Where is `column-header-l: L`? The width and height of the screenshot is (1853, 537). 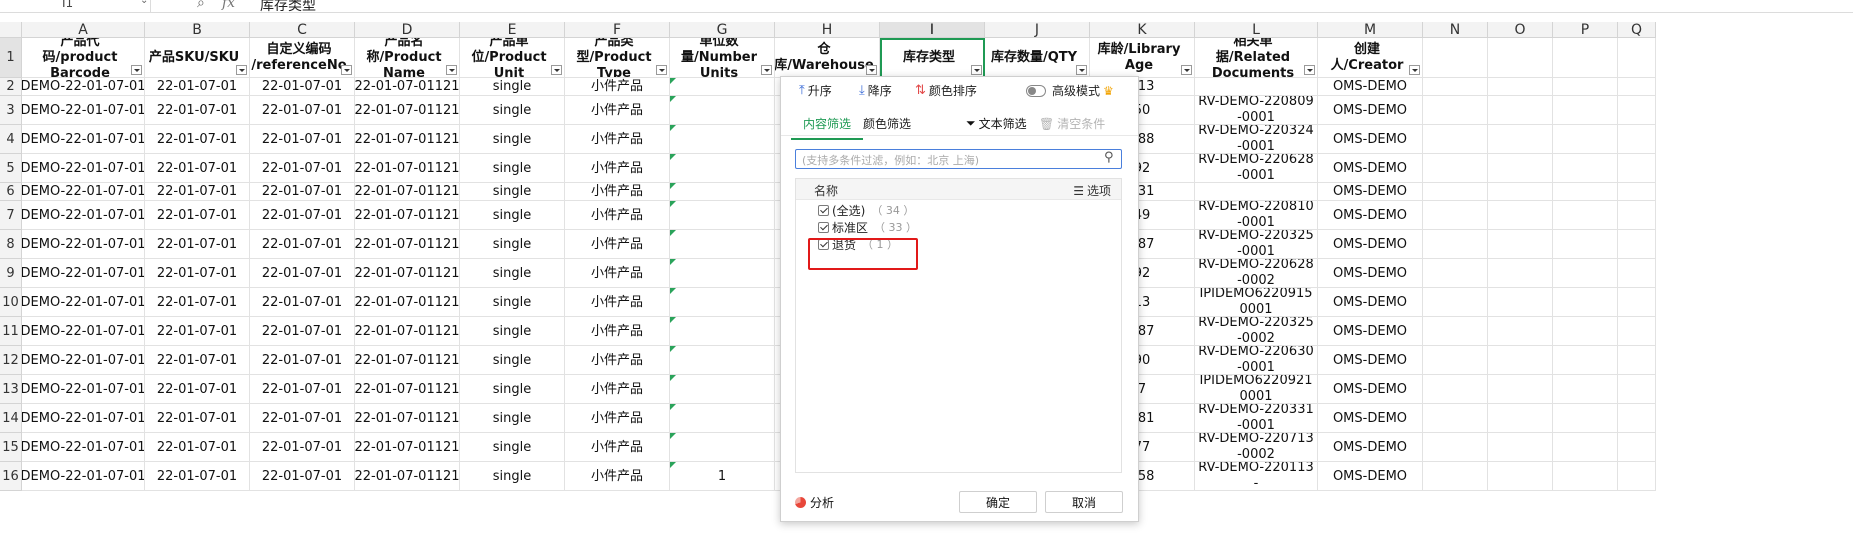 column-header-l: L is located at coordinates (1256, 30).